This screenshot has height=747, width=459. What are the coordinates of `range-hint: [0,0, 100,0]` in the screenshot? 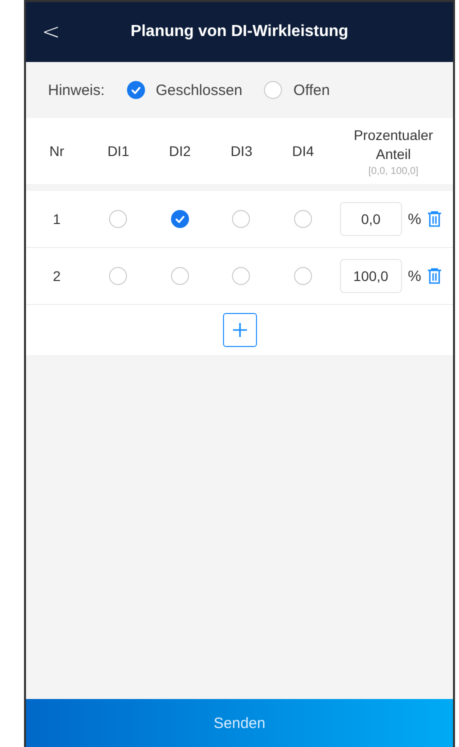 It's located at (393, 171).